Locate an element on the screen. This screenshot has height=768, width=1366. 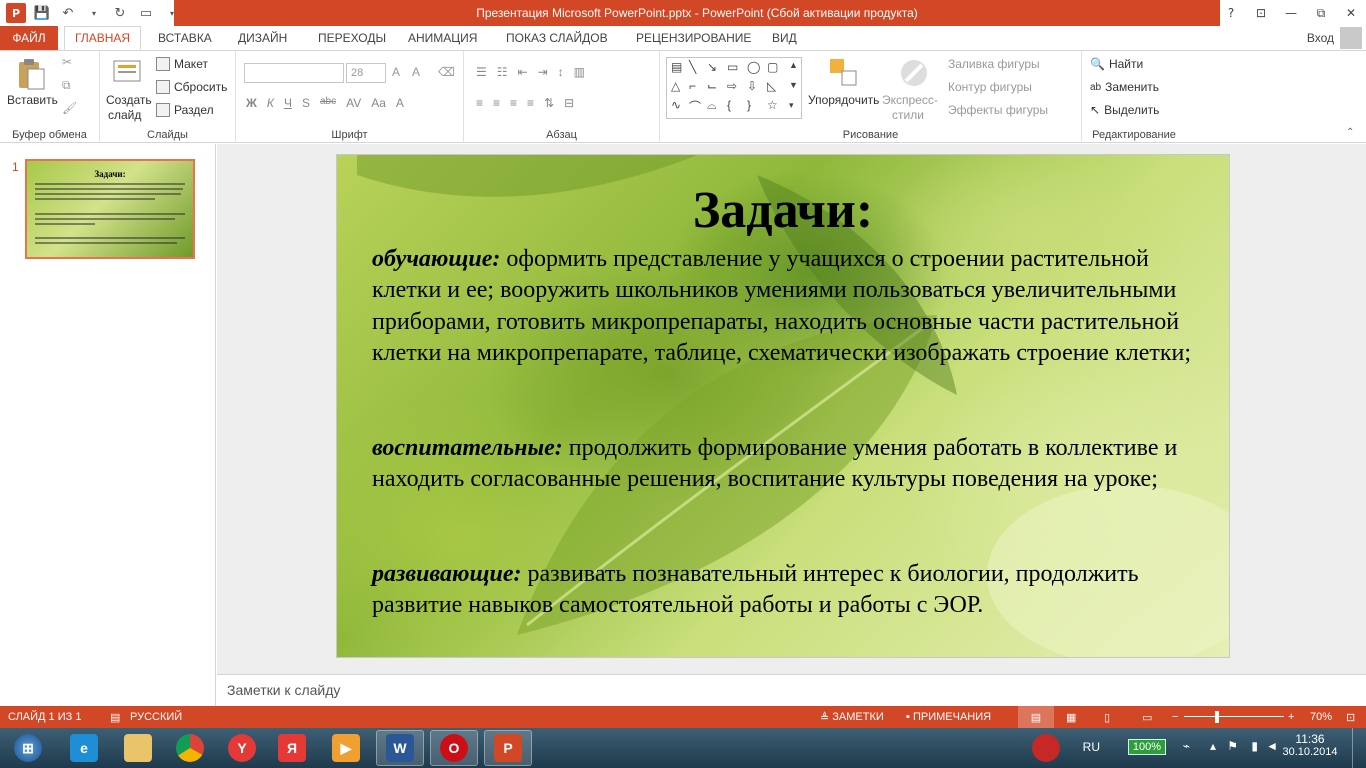
help-icon: ? is located at coordinates (1231, 13).